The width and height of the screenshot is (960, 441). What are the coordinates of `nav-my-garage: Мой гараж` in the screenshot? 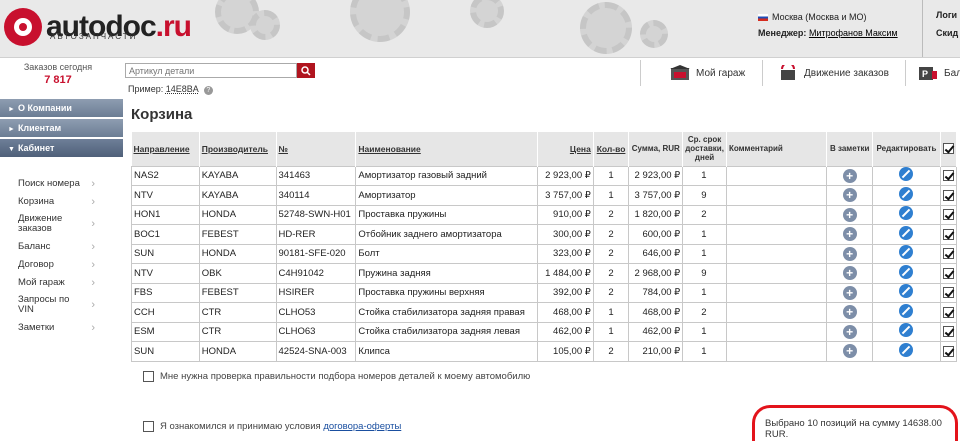 It's located at (707, 73).